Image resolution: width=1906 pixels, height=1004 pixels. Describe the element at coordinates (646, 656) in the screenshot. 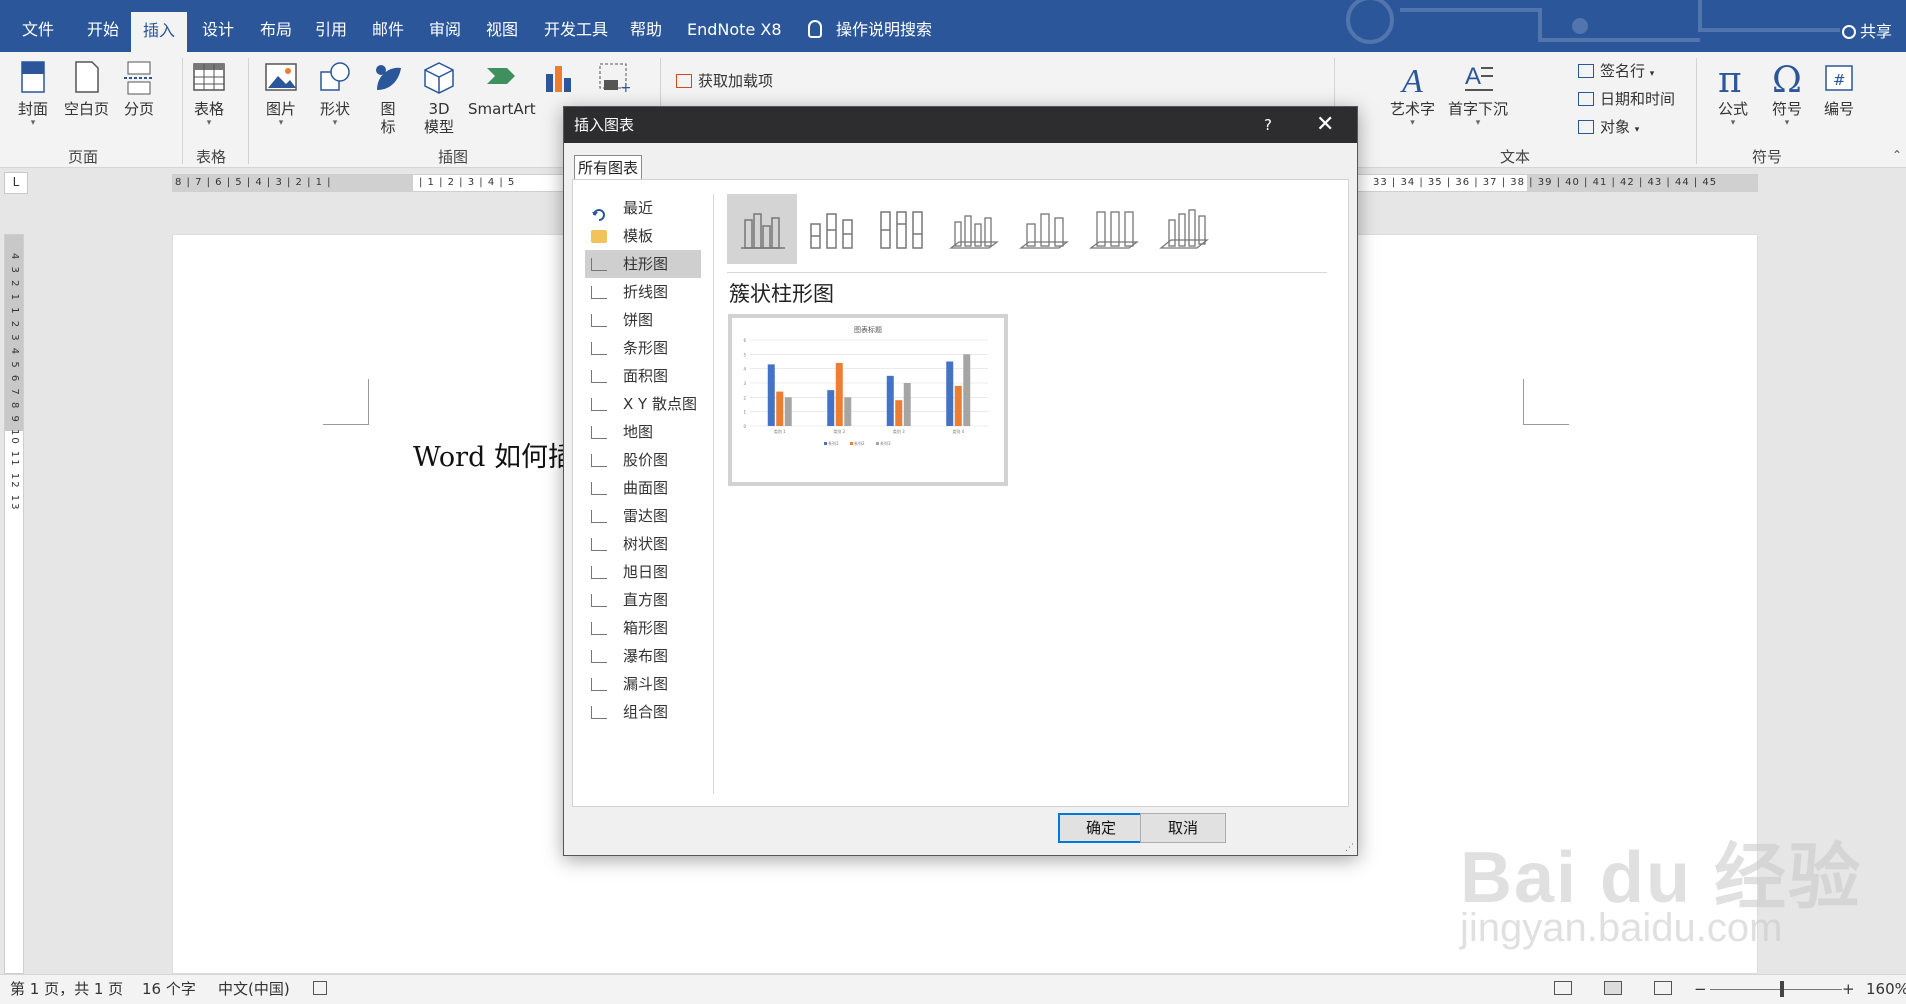

I see `chart-type-label: 瀑布图` at that location.